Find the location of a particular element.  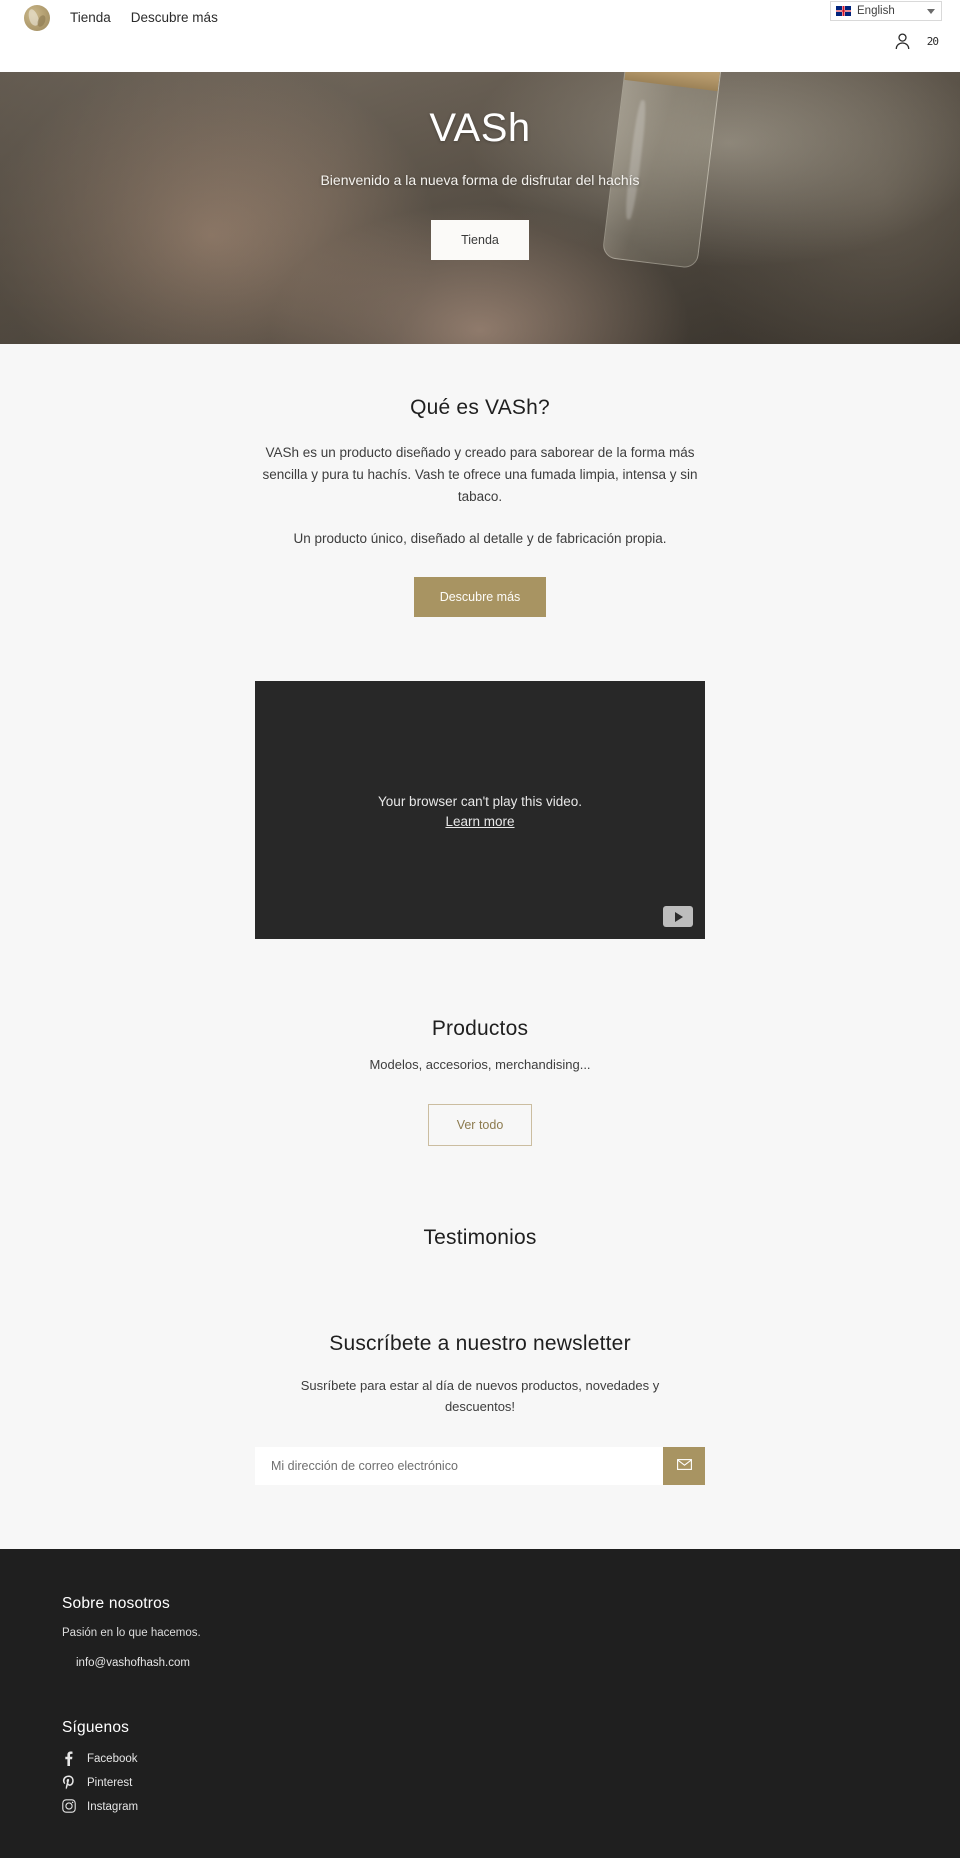

play-icon is located at coordinates (678, 917).